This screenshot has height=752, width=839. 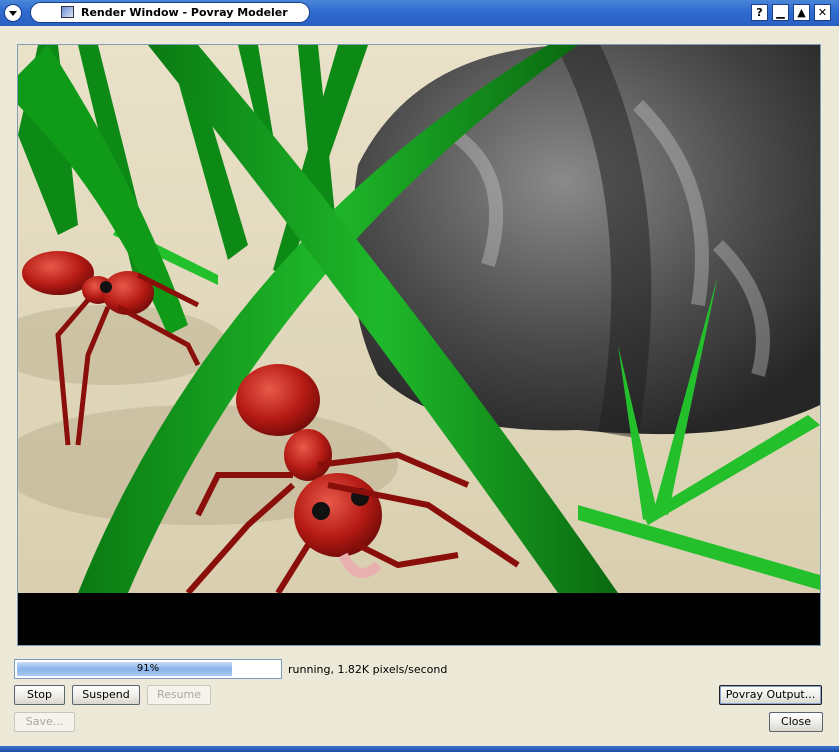 I want to click on render-progress-bar: 91%, so click(x=148, y=669).